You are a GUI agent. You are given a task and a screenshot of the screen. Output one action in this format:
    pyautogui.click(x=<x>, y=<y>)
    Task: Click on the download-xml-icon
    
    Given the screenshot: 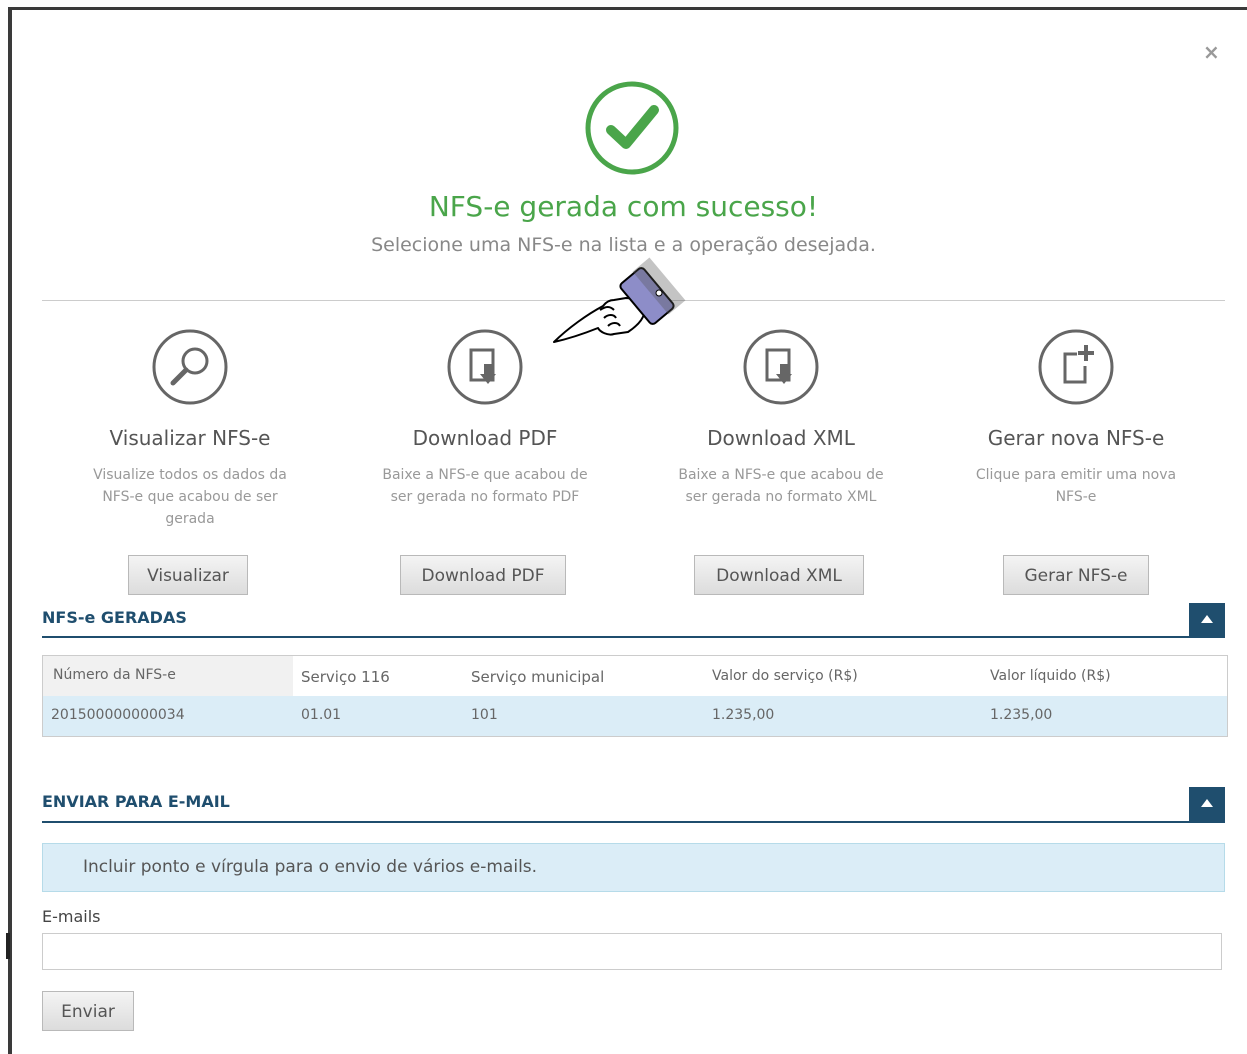 What is the action you would take?
    pyautogui.click(x=781, y=367)
    